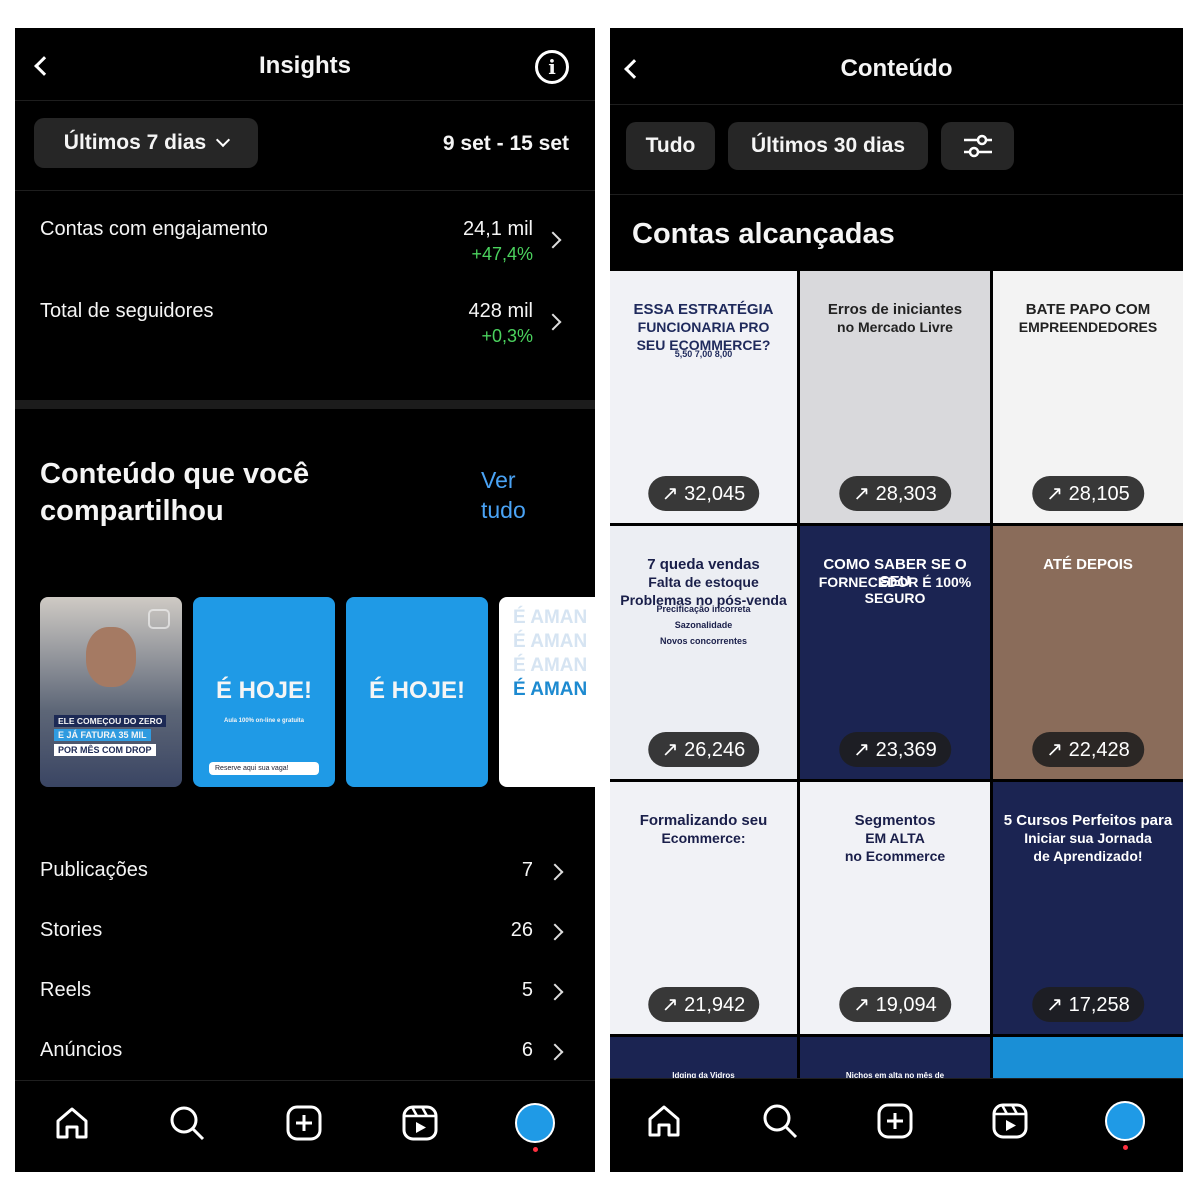 Image resolution: width=1200 pixels, height=1200 pixels. Describe the element at coordinates (146, 143) in the screenshot. I see `period-dropdown: Últimos 7 dias` at that location.